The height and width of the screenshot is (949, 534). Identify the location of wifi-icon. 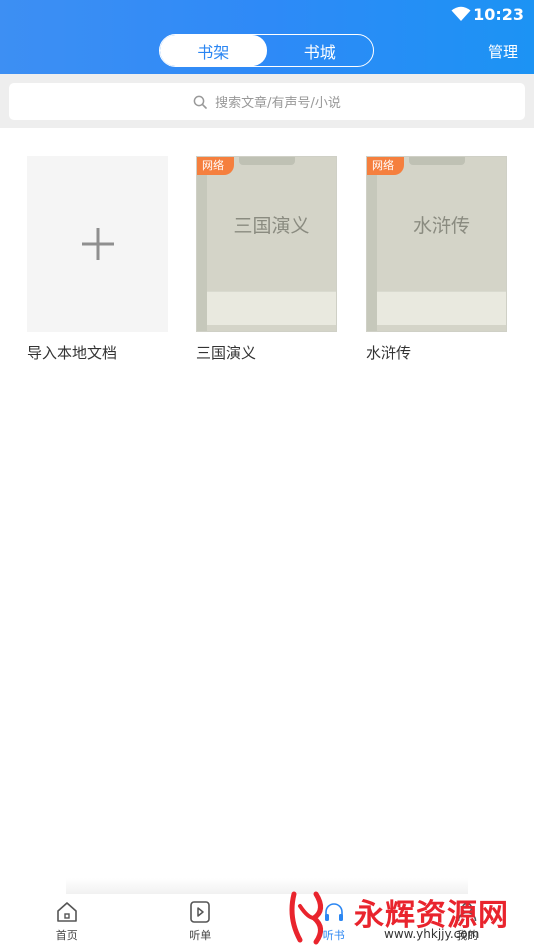
(461, 13).